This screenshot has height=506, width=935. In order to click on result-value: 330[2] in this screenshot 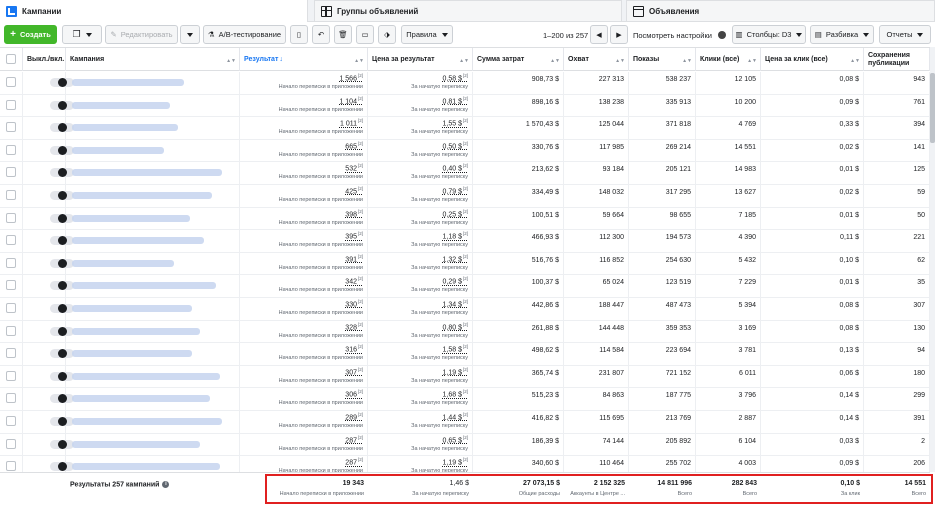, I will do `click(354, 303)`.